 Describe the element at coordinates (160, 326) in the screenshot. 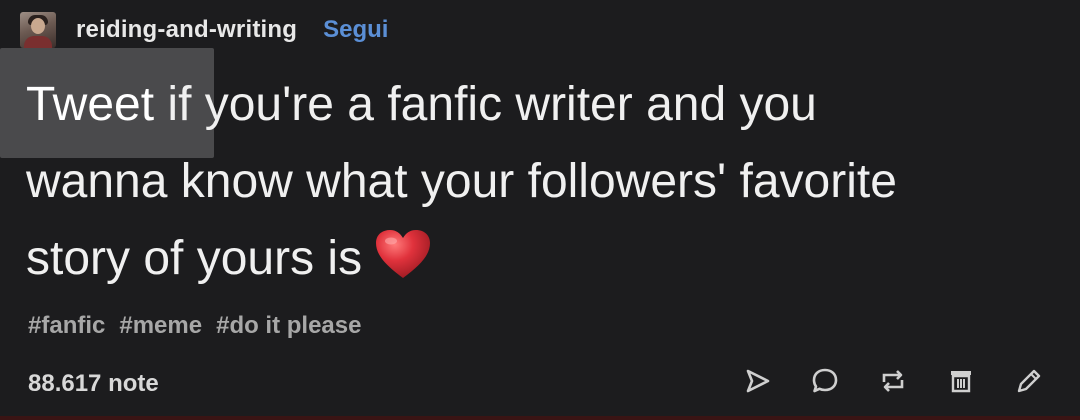

I see `tag-meme: #meme` at that location.